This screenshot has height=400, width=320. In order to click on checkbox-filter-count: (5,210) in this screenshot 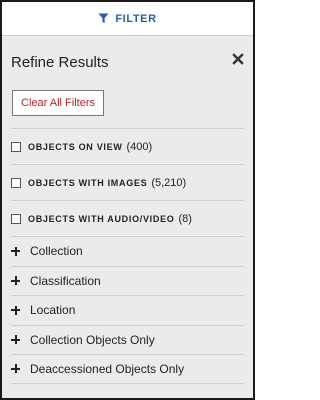, I will do `click(169, 182)`.